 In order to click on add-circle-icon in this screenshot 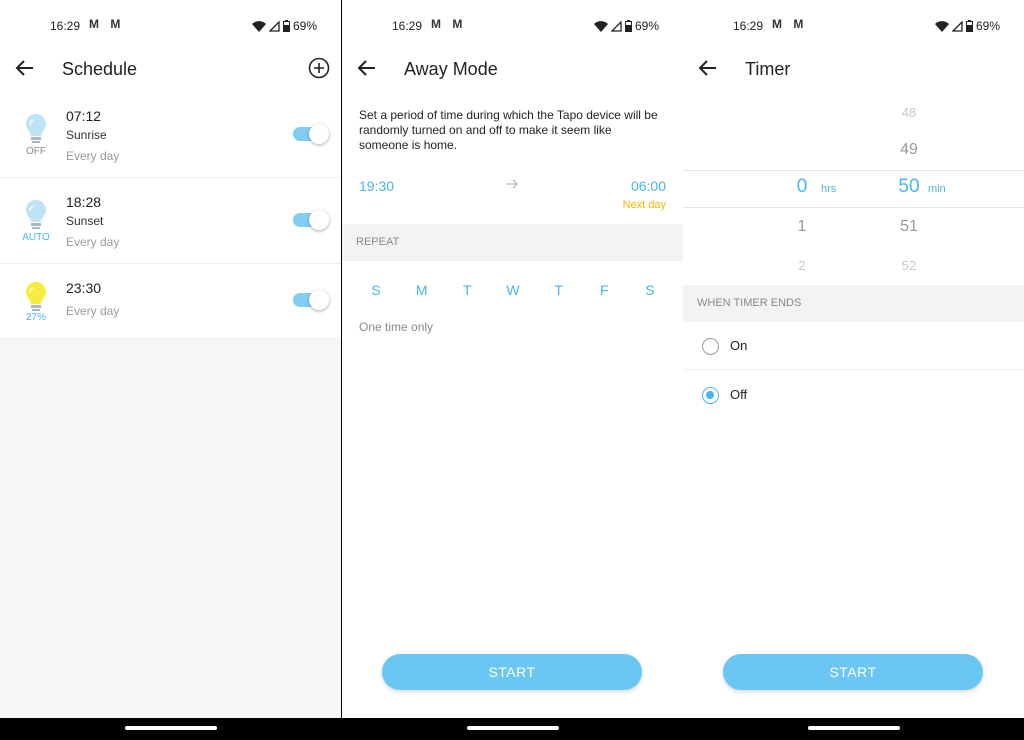, I will do `click(319, 68)`.